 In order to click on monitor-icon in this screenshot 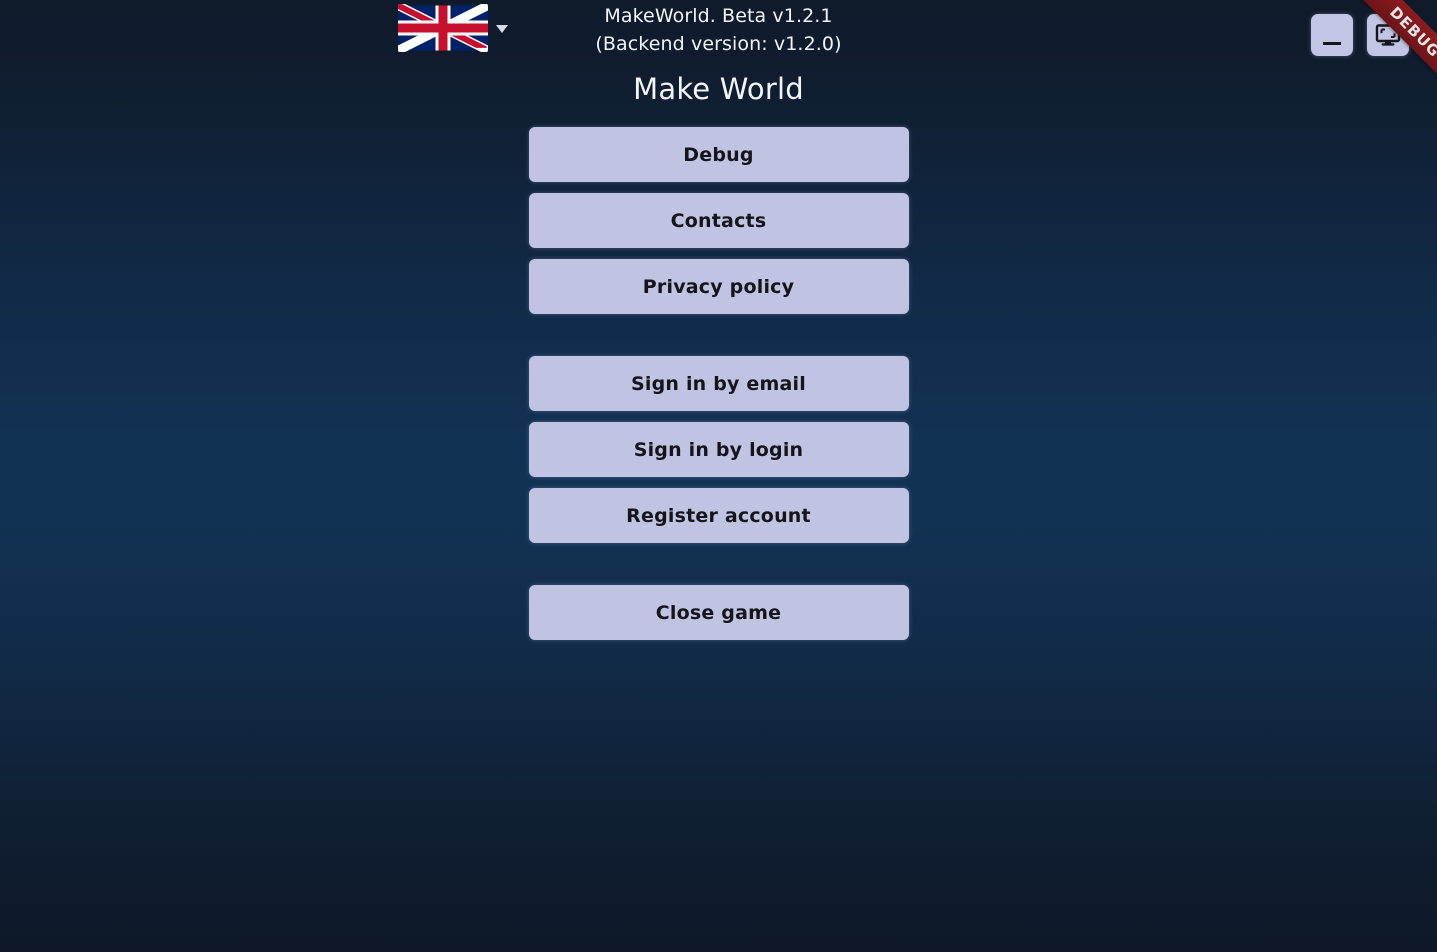, I will do `click(1388, 35)`.